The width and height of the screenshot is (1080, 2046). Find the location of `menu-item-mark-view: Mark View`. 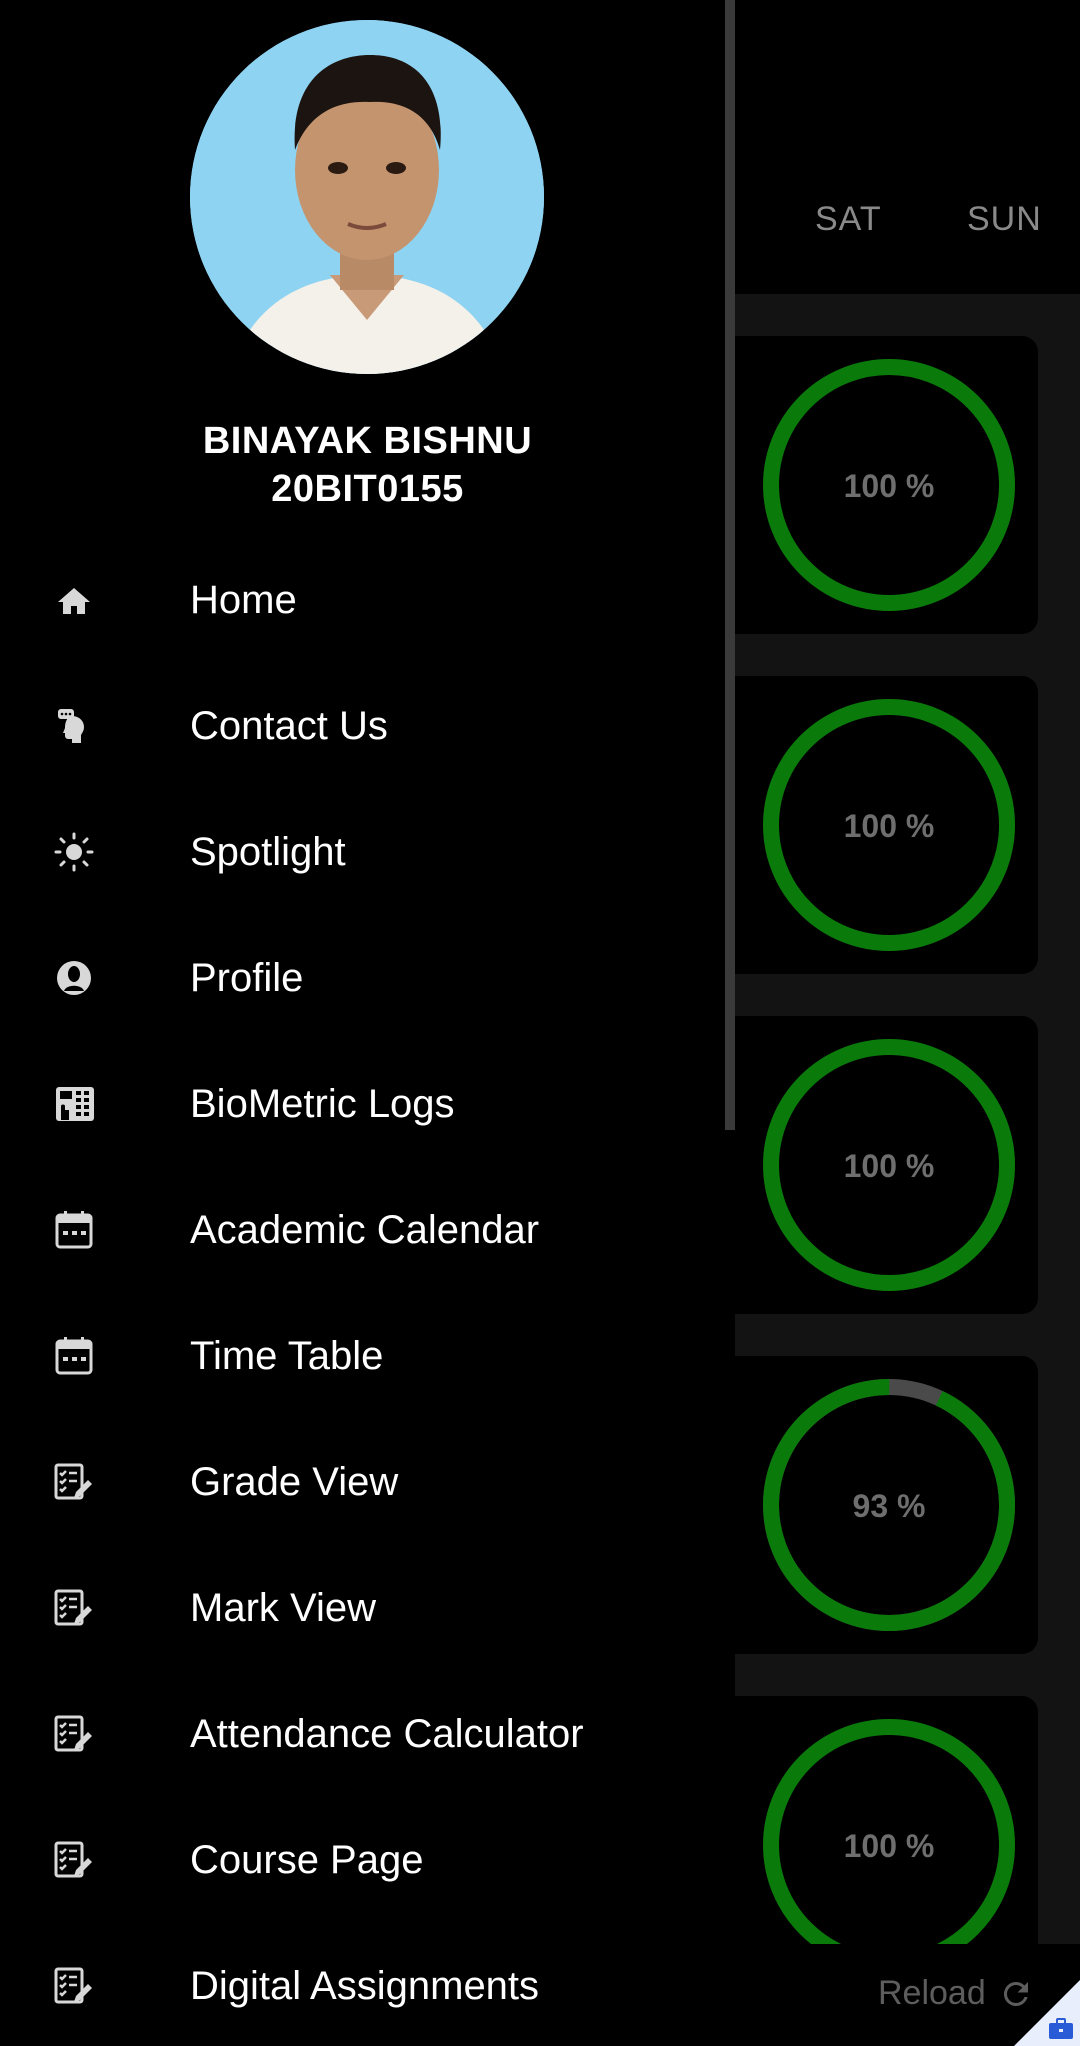

menu-item-mark-view: Mark View is located at coordinates (362, 1608).